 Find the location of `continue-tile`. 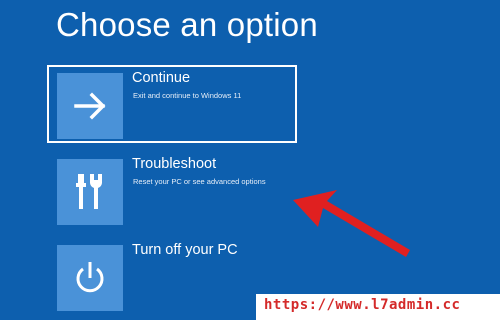

continue-tile is located at coordinates (90, 106).